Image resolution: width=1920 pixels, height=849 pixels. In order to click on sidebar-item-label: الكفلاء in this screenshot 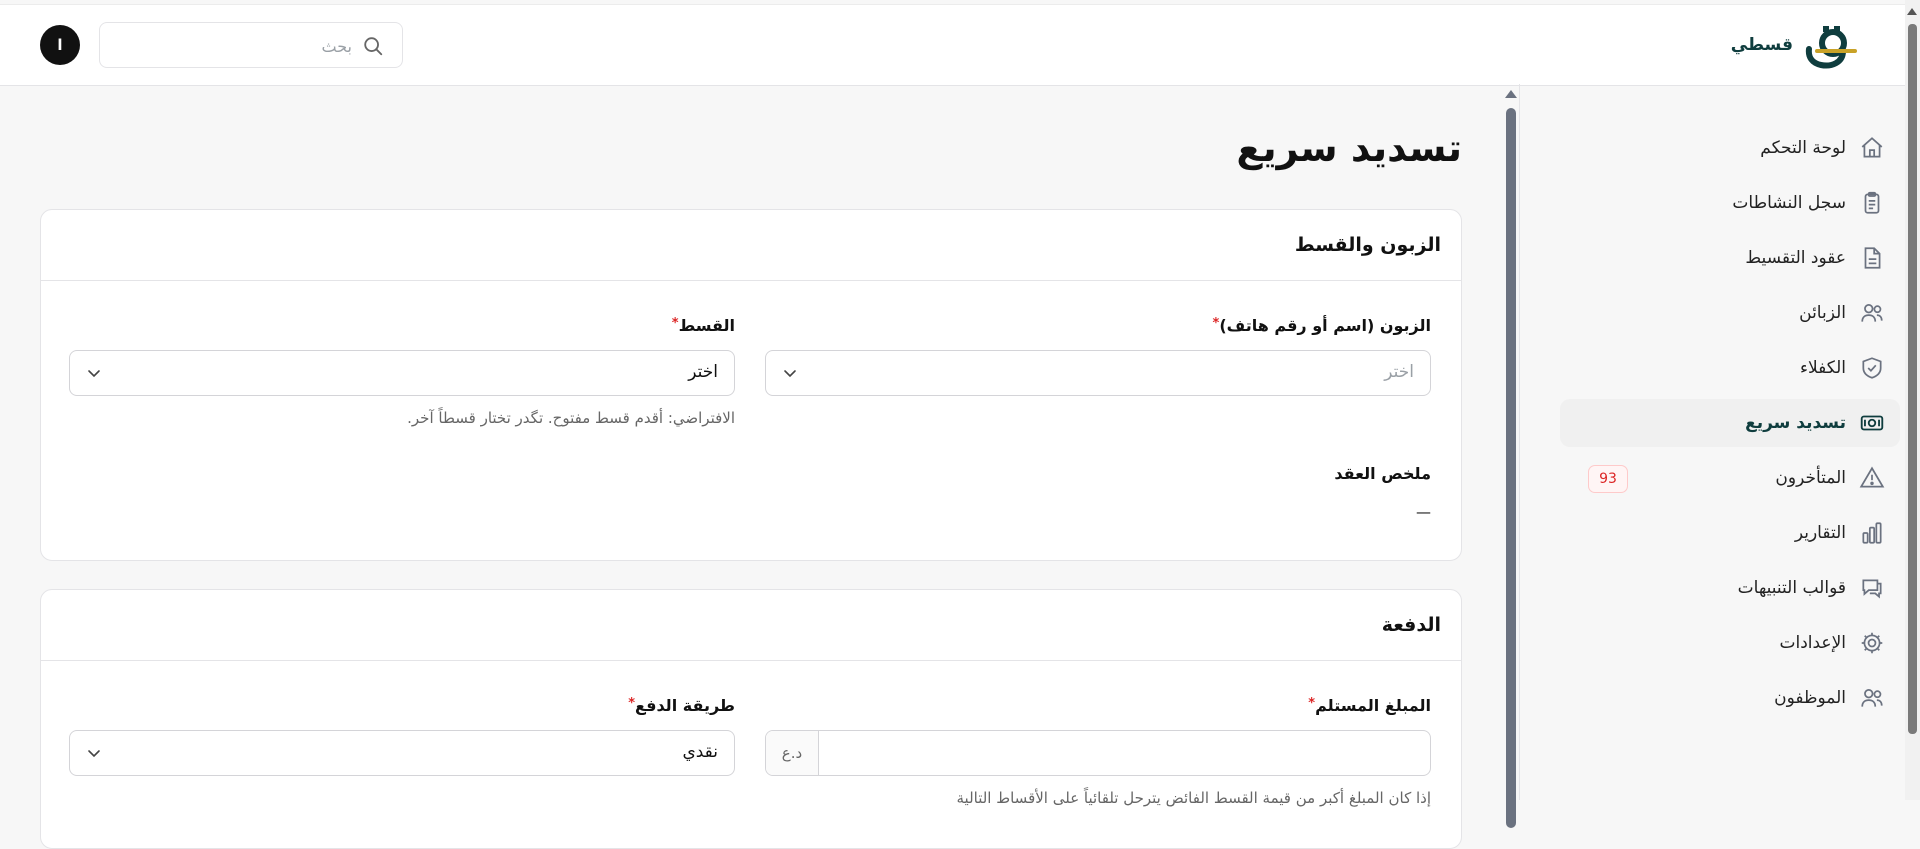, I will do `click(1822, 368)`.